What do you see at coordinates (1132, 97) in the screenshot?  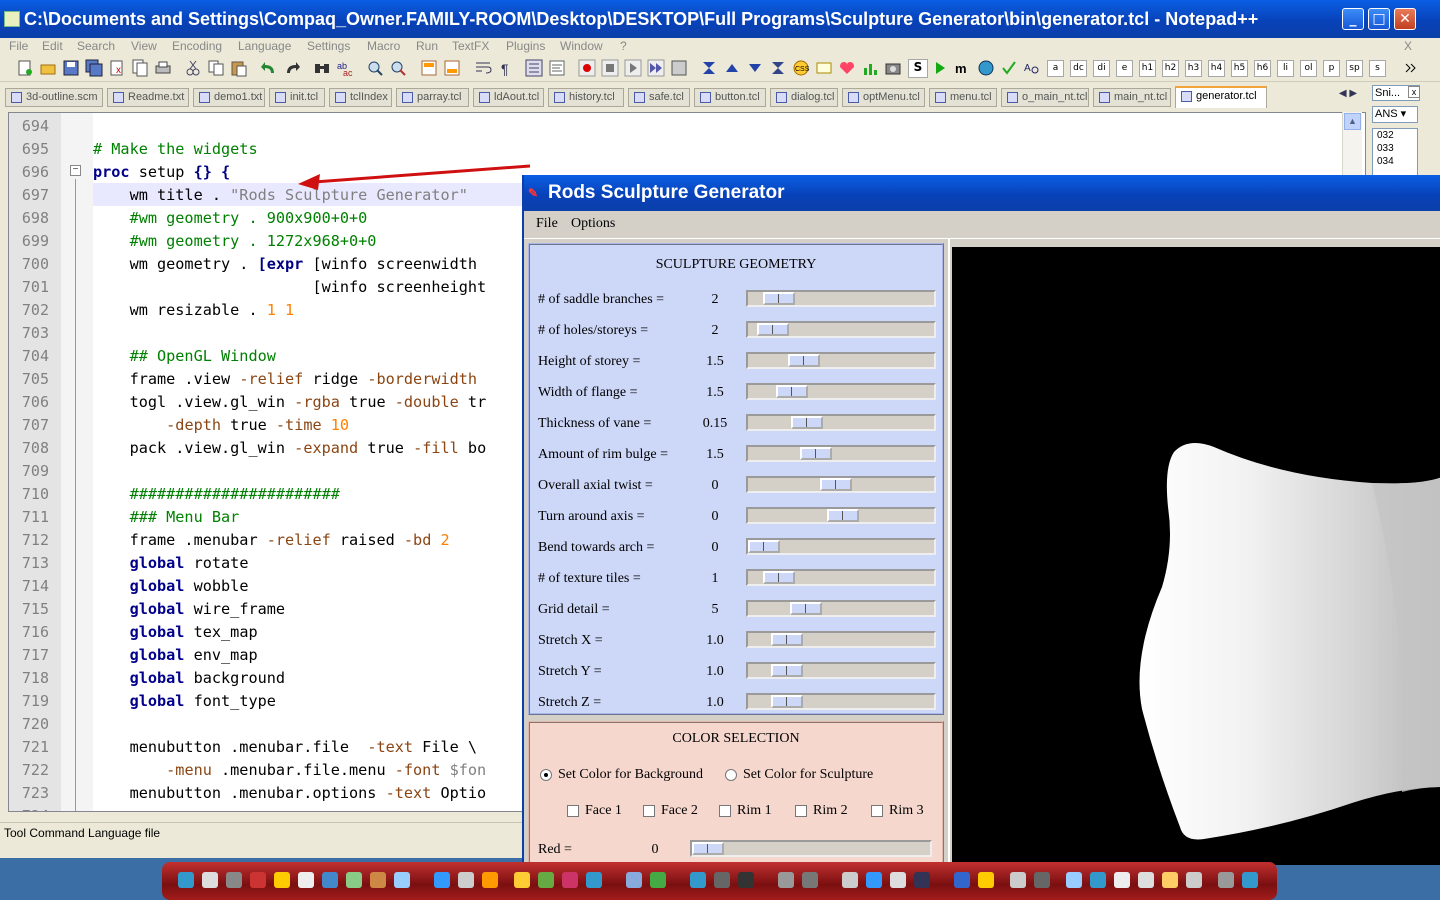 I see `tab-main-nt: main_nt.tcl` at bounding box center [1132, 97].